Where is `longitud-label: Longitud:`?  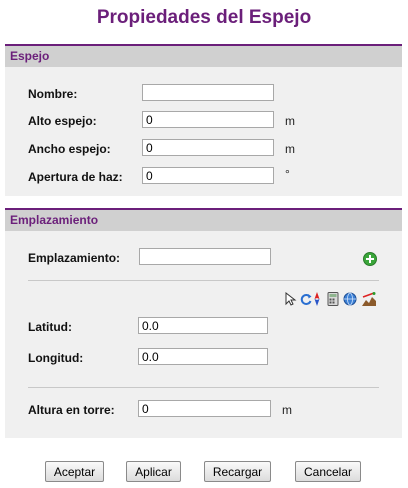 longitud-label: Longitud: is located at coordinates (56, 358).